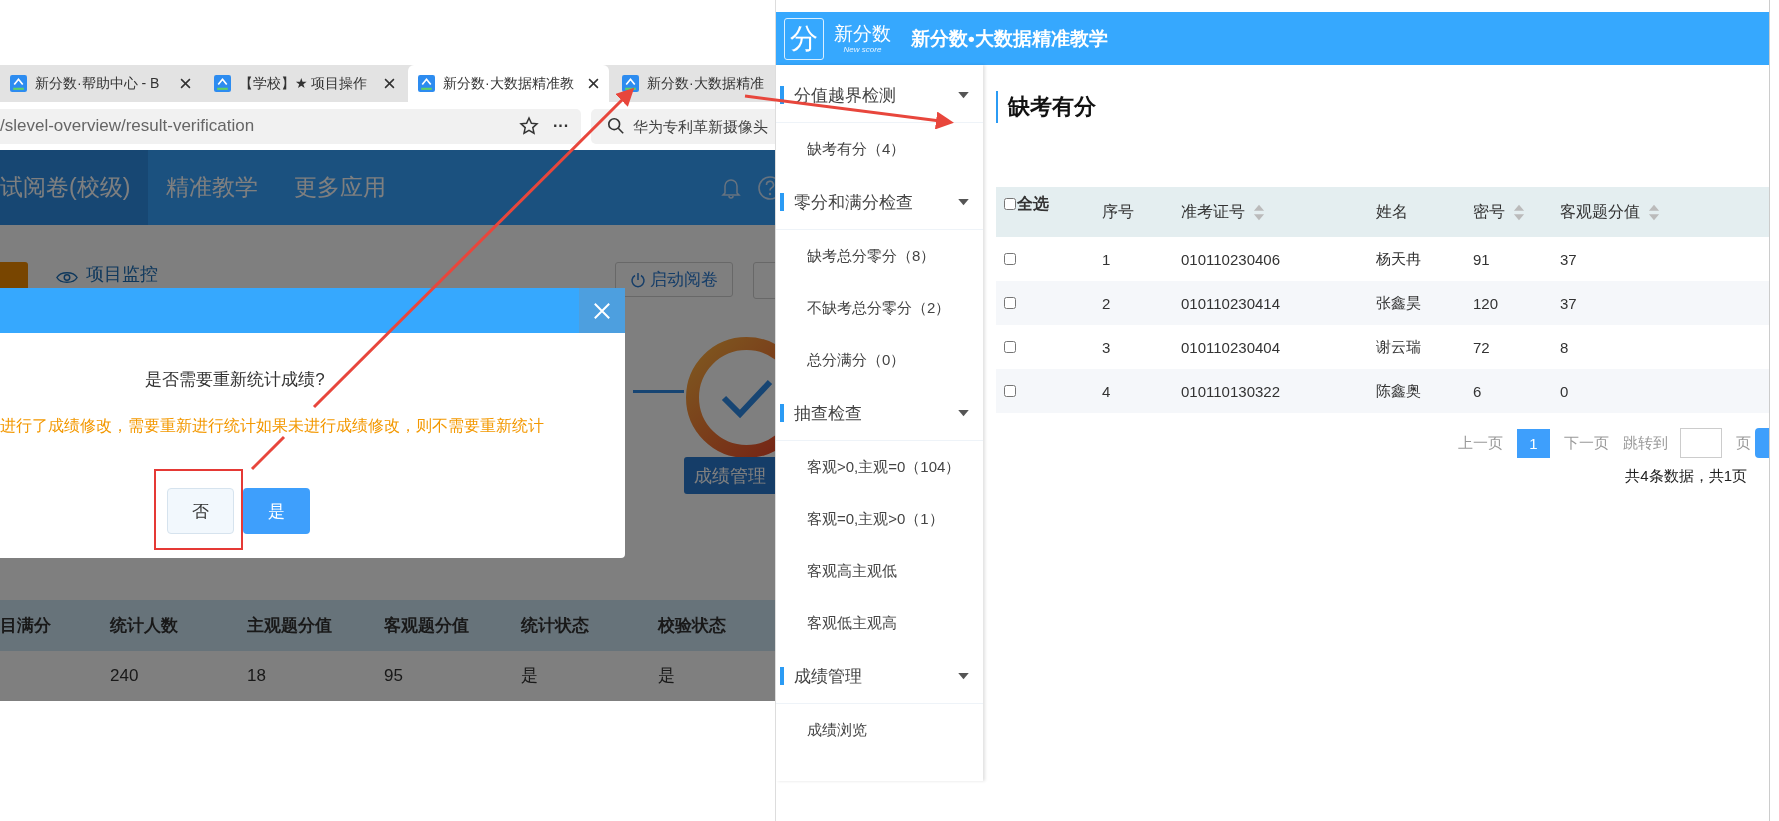 This screenshot has height=821, width=1779. Describe the element at coordinates (1118, 211) in the screenshot. I see `column-header: 序号` at that location.